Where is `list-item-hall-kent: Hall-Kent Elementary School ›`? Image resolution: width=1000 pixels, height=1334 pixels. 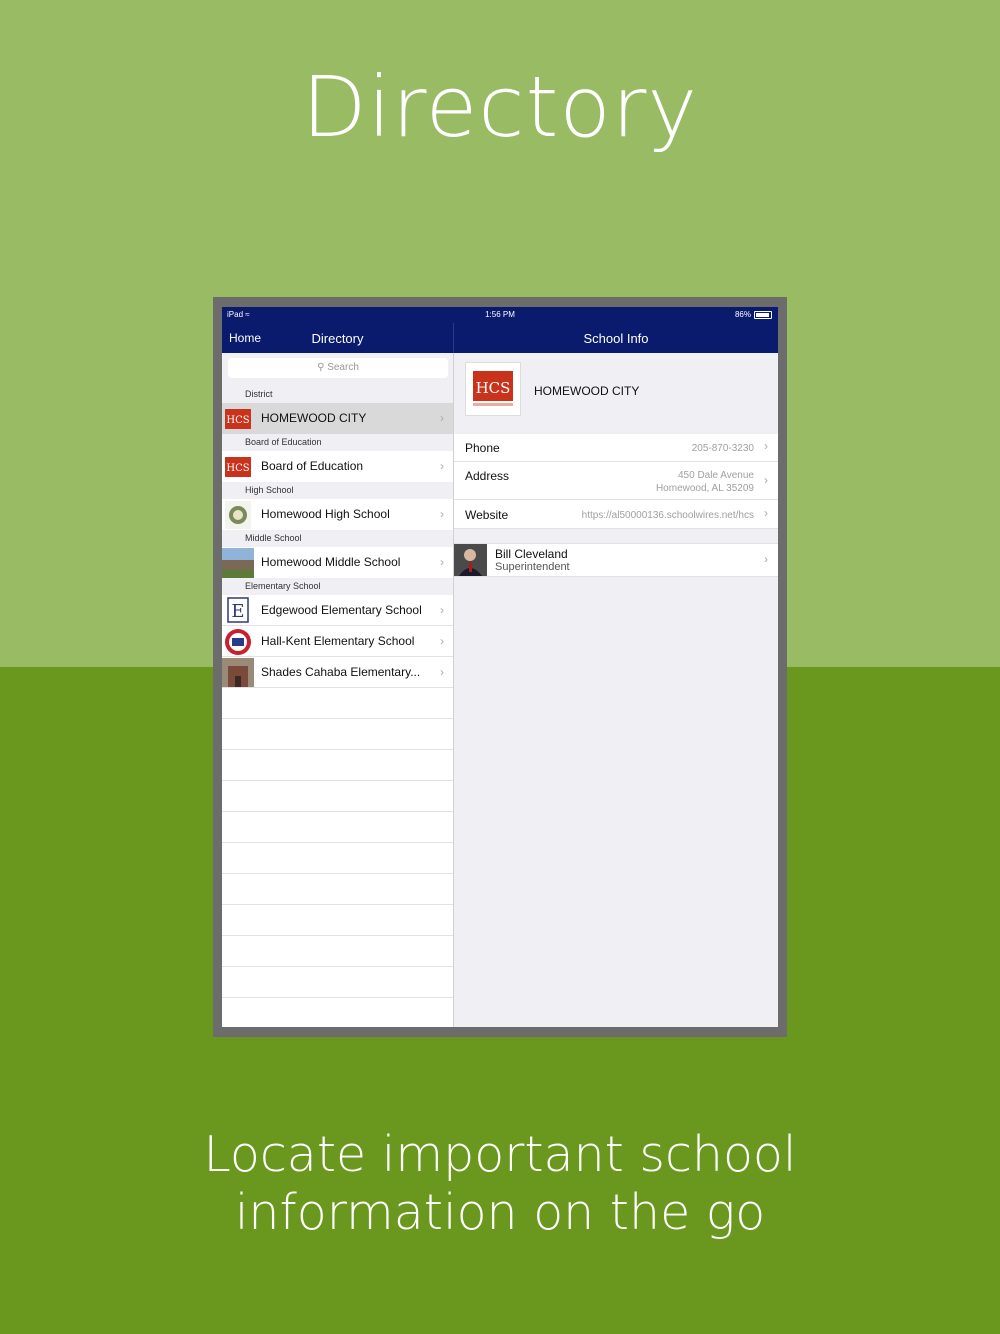 list-item-hall-kent: Hall-Kent Elementary School › is located at coordinates (337, 641).